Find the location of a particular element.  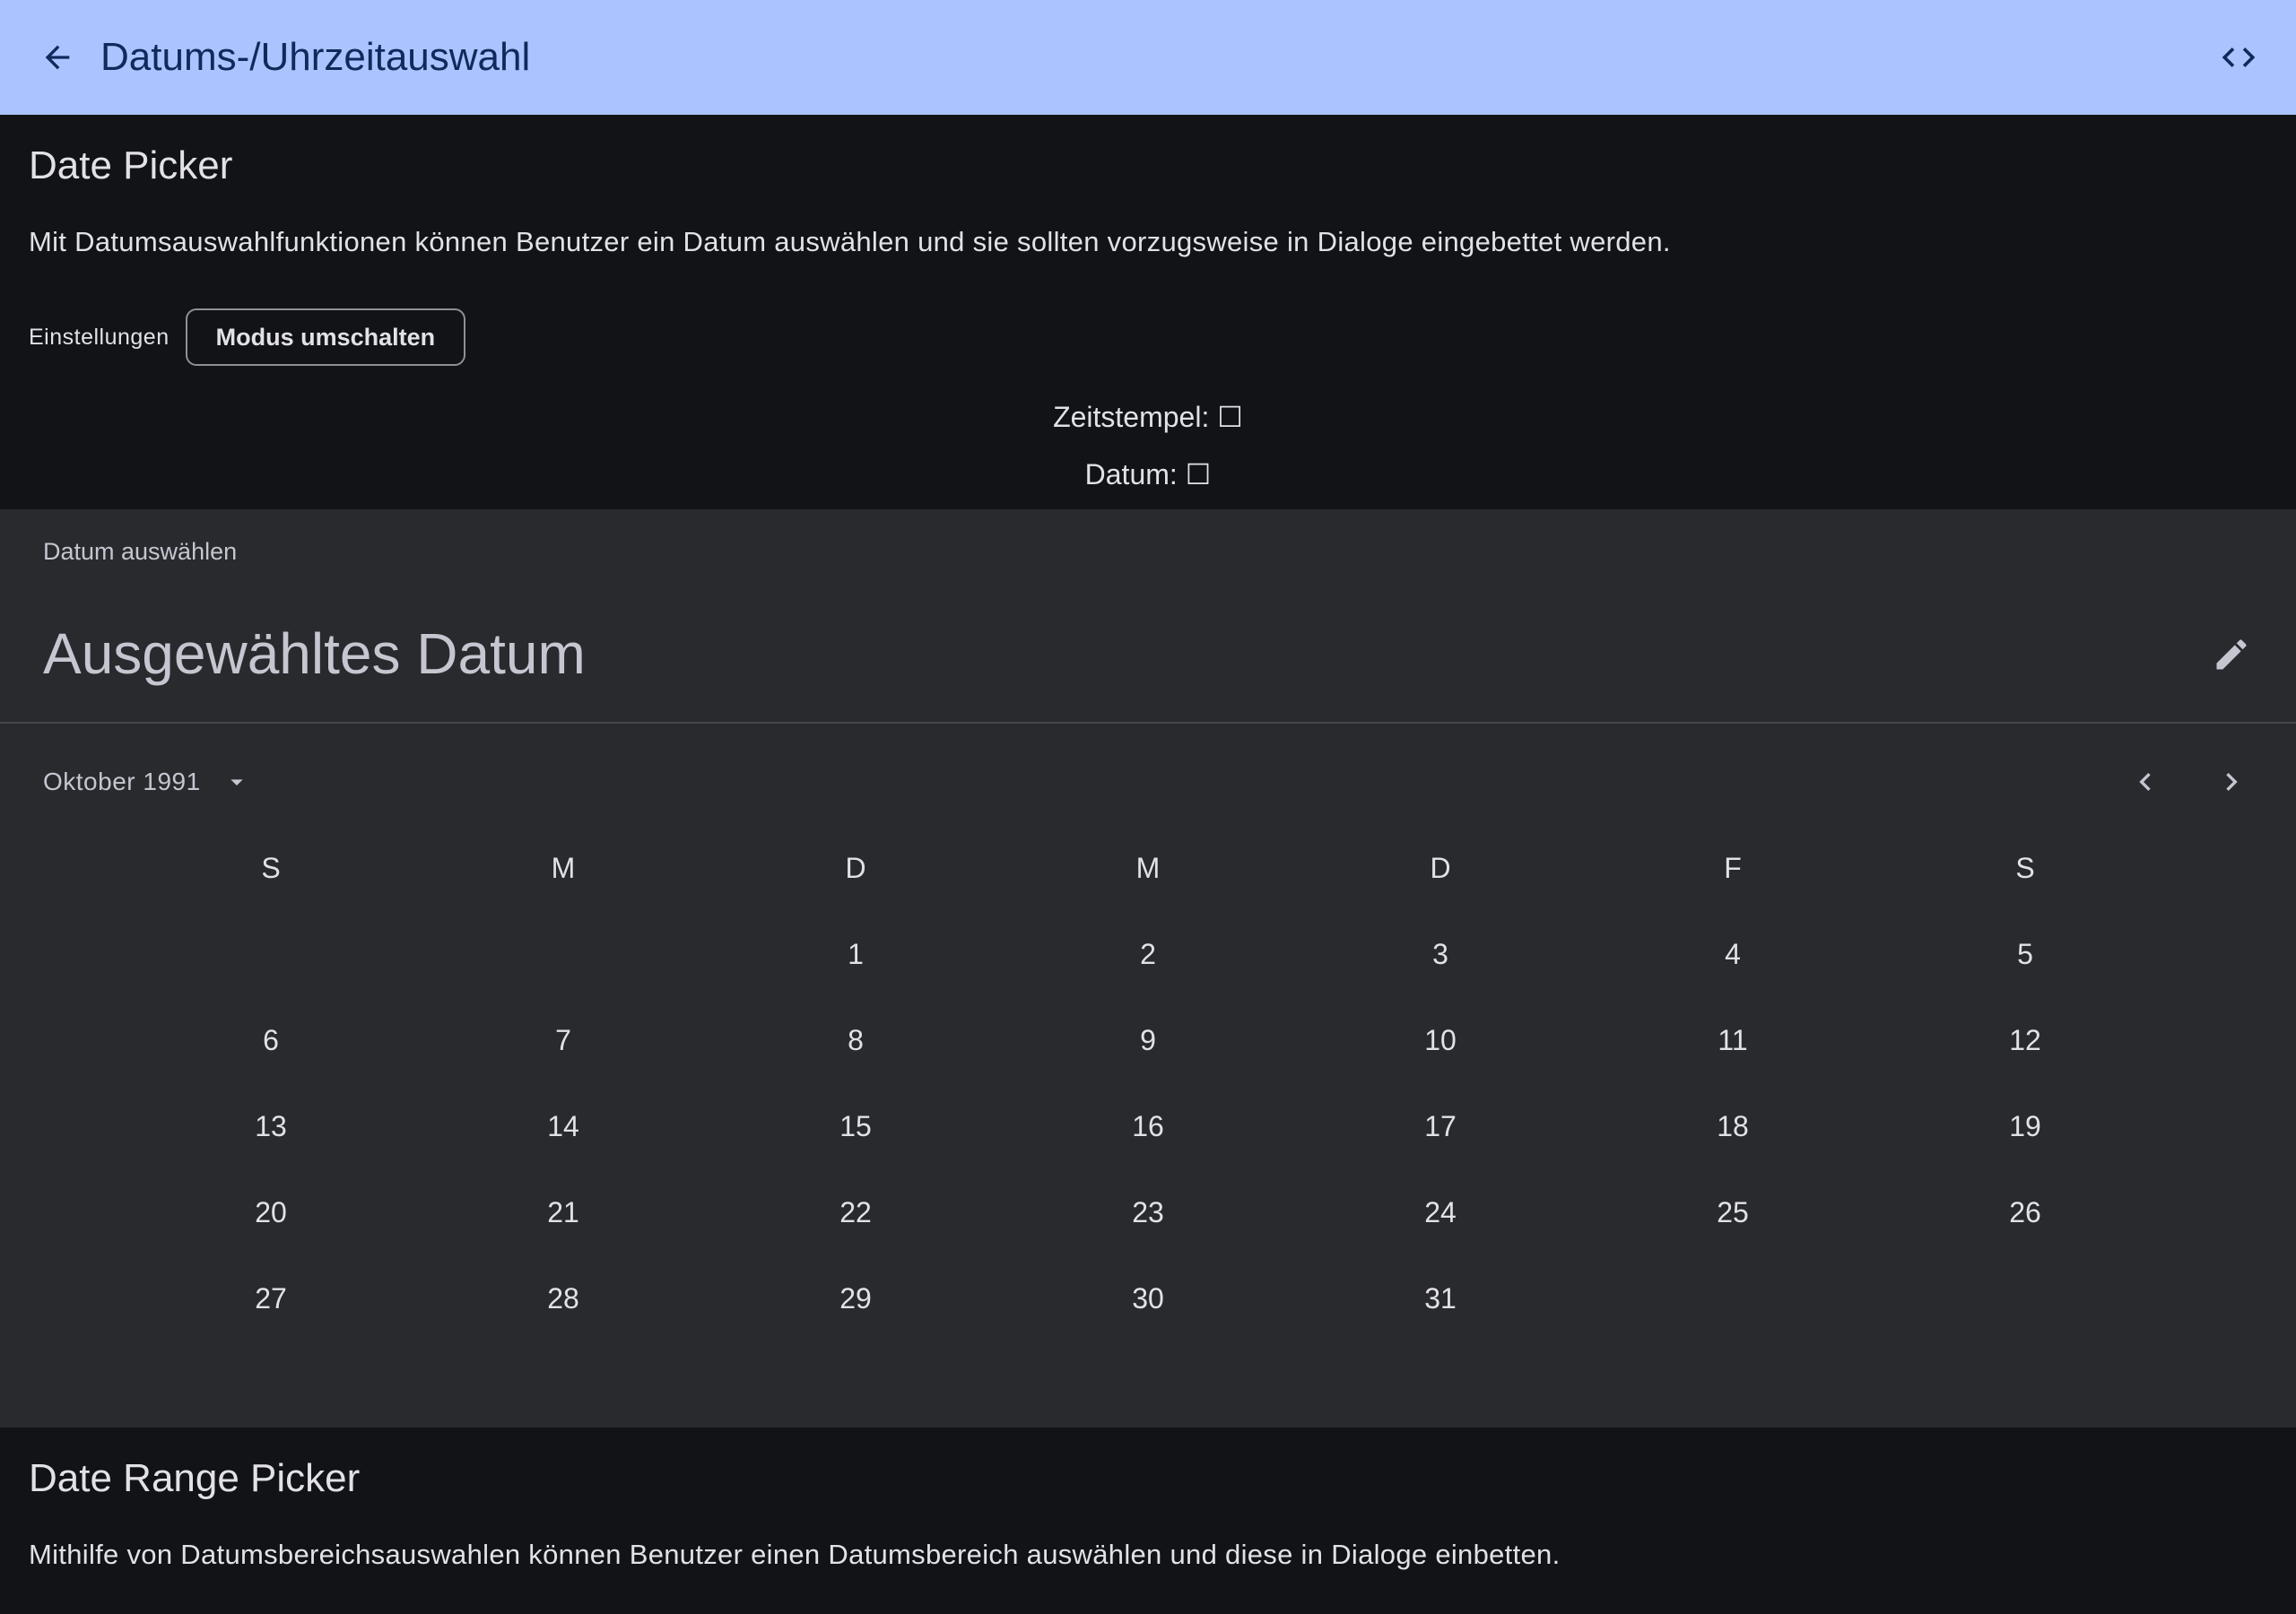

calendar-day: 1 is located at coordinates (856, 954).